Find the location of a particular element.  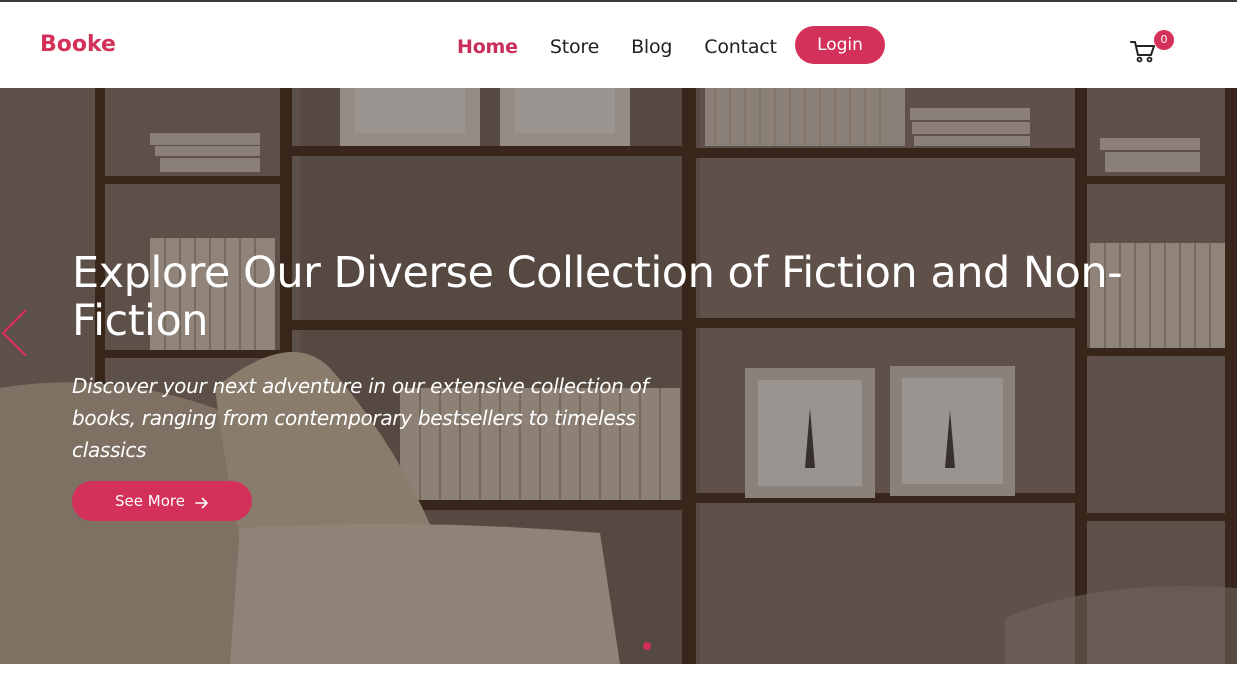

carousel-prev-chevron-left-icon is located at coordinates (15, 333).